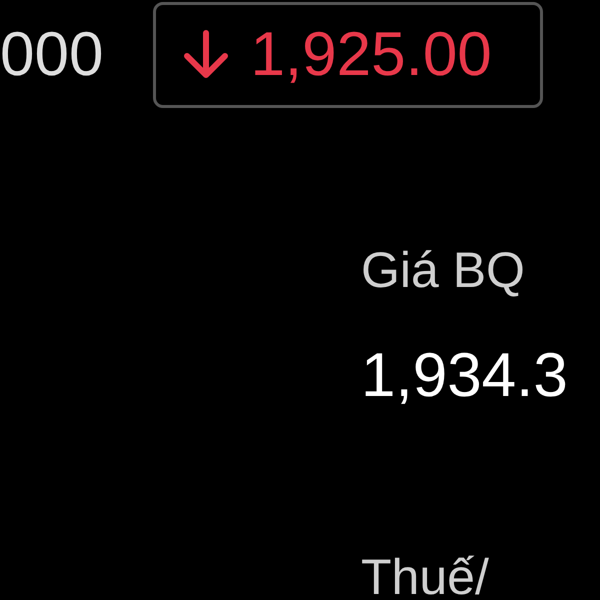 The image size is (600, 600). Describe the element at coordinates (443, 270) in the screenshot. I see `average-price-label: Giá BQ` at that location.